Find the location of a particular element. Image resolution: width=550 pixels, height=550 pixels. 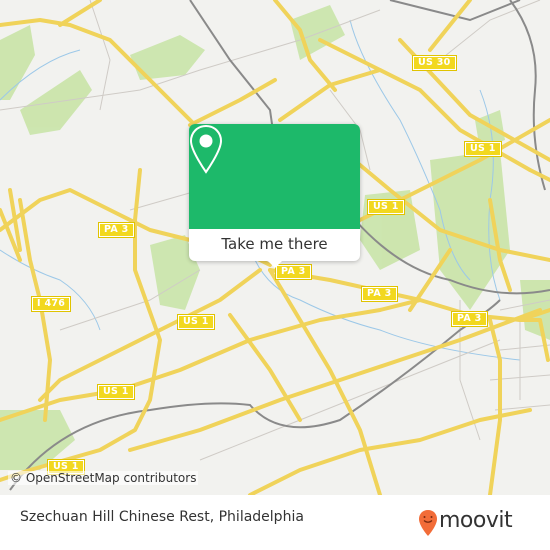

stream is located at coordinates (50, 290).